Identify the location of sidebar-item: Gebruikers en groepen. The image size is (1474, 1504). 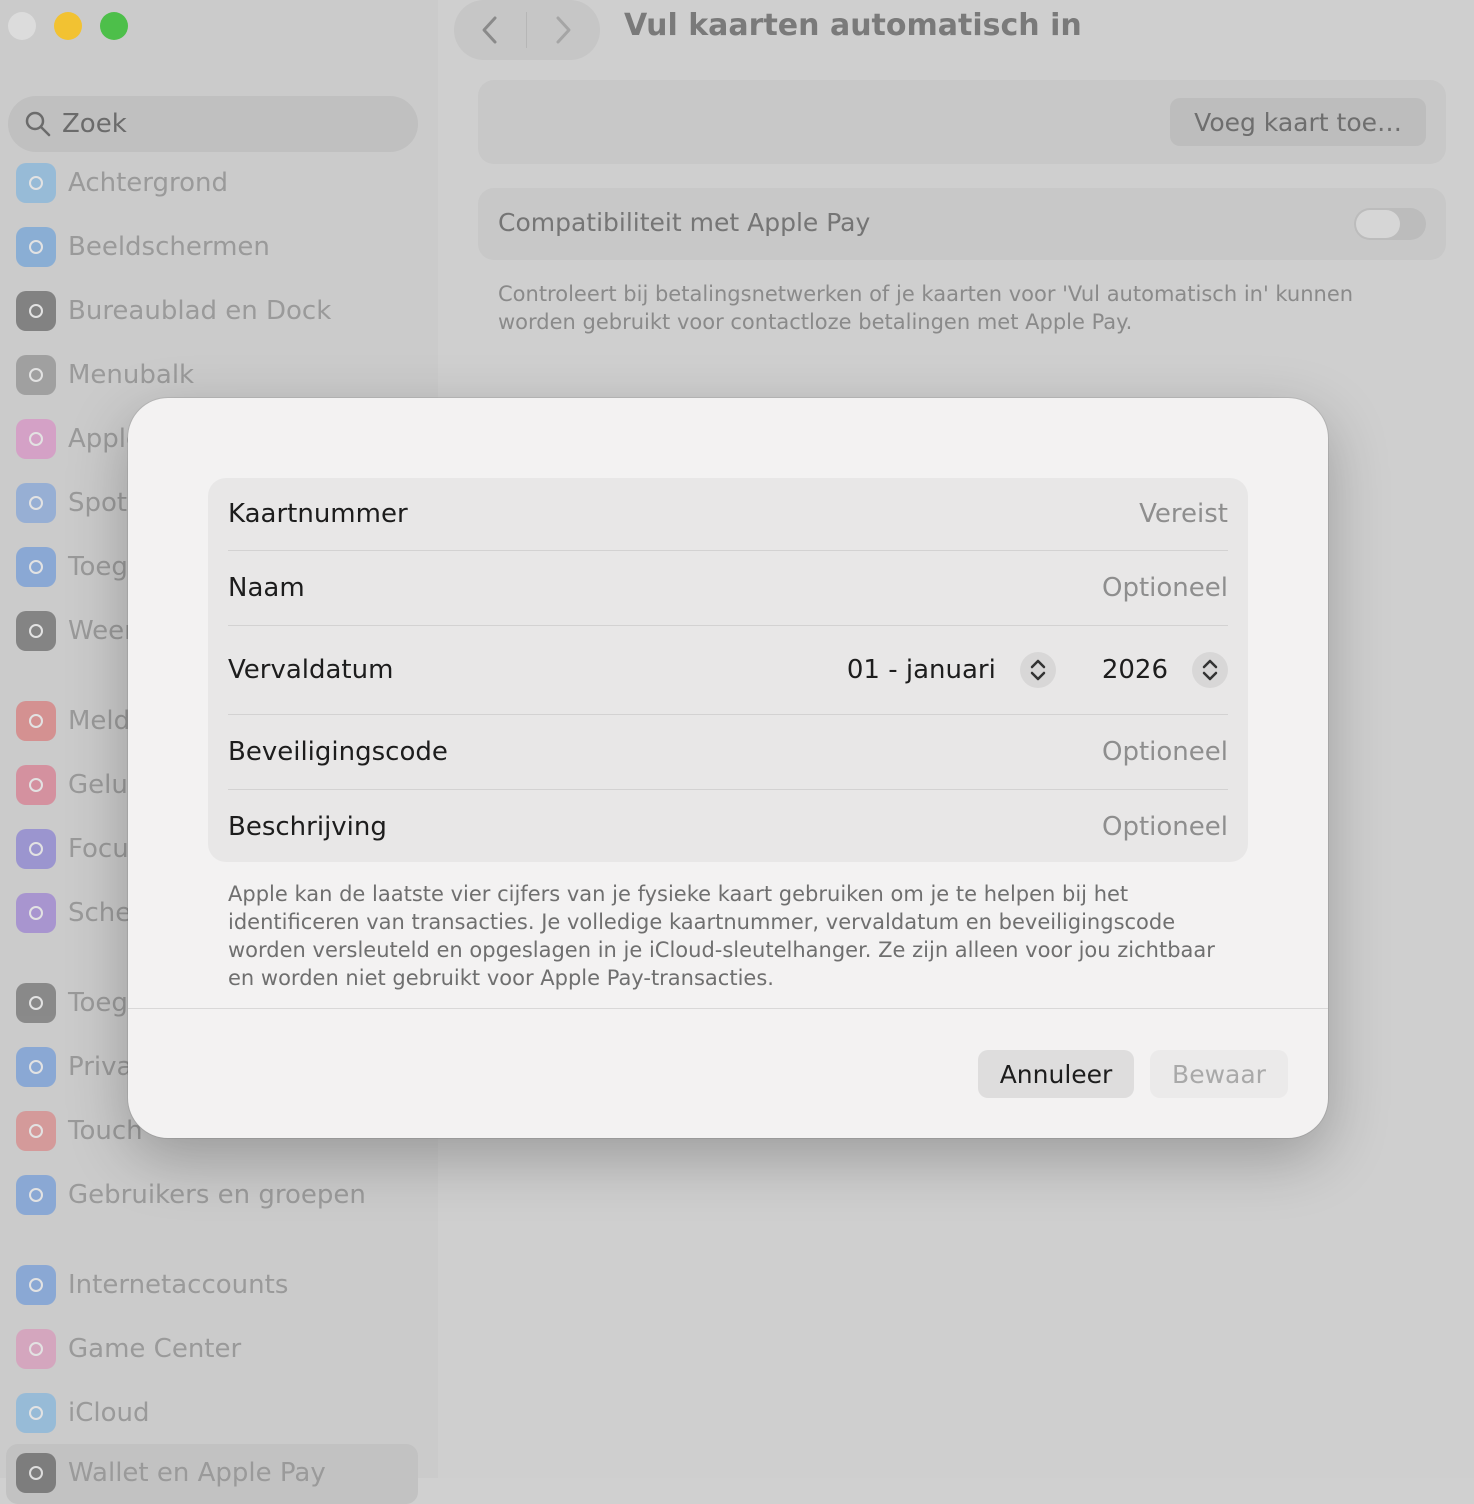
(191, 1195).